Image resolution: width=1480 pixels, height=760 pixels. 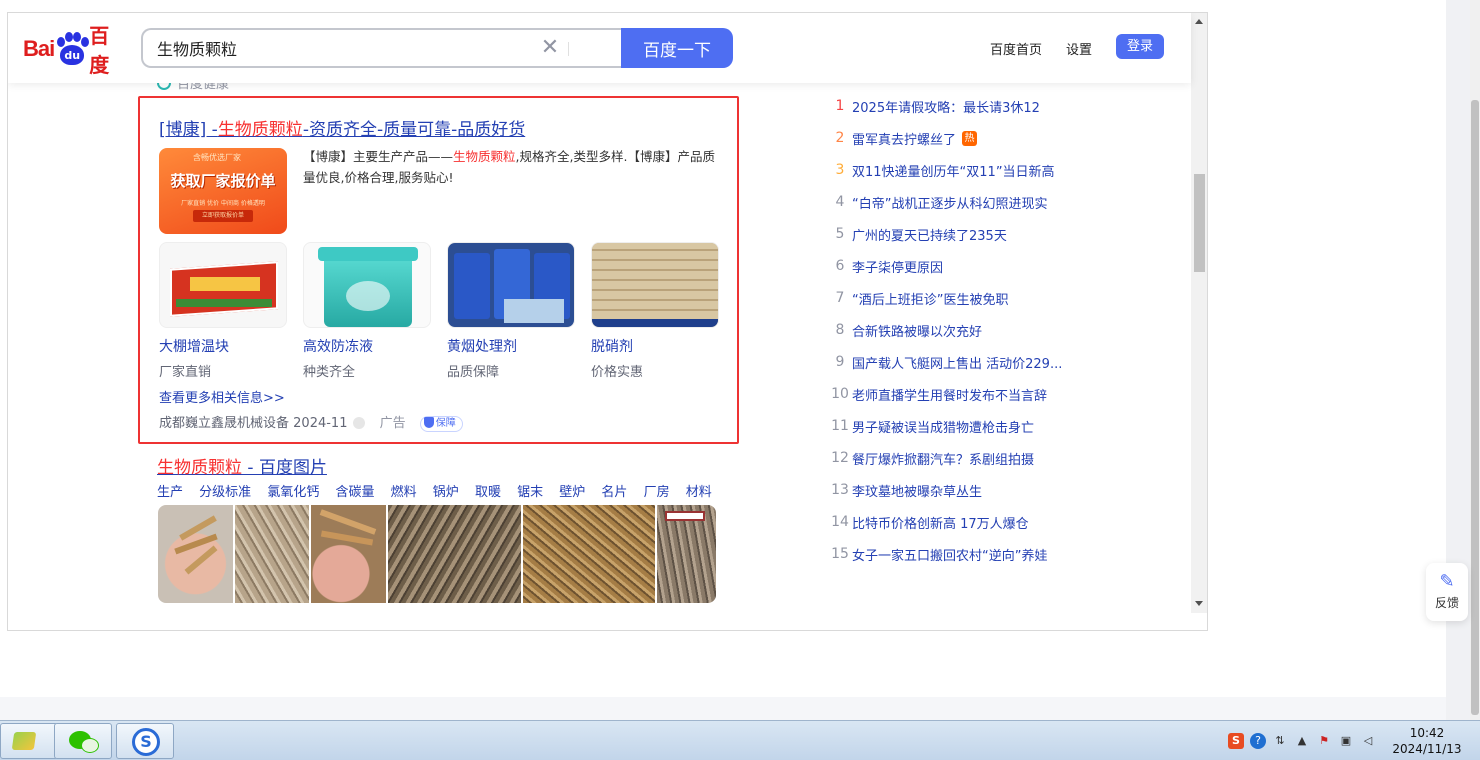 What do you see at coordinates (943, 458) in the screenshot?
I see `hot-title: 餐厅爆炸掀翻汽车？系剧组拍摄` at bounding box center [943, 458].